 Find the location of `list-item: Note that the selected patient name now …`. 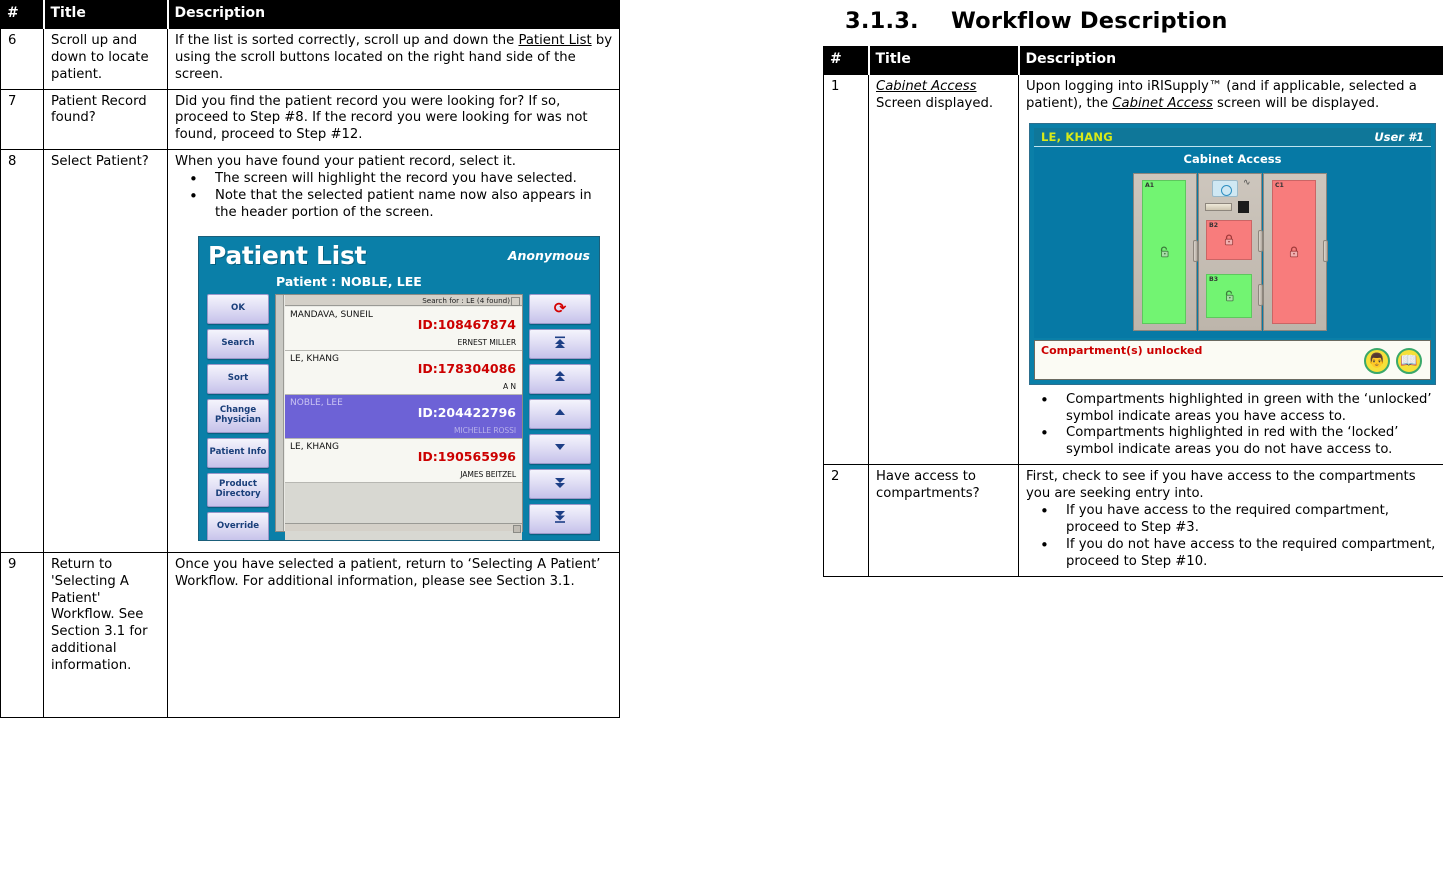

list-item: Note that the selected patient name now … is located at coordinates (393, 204).